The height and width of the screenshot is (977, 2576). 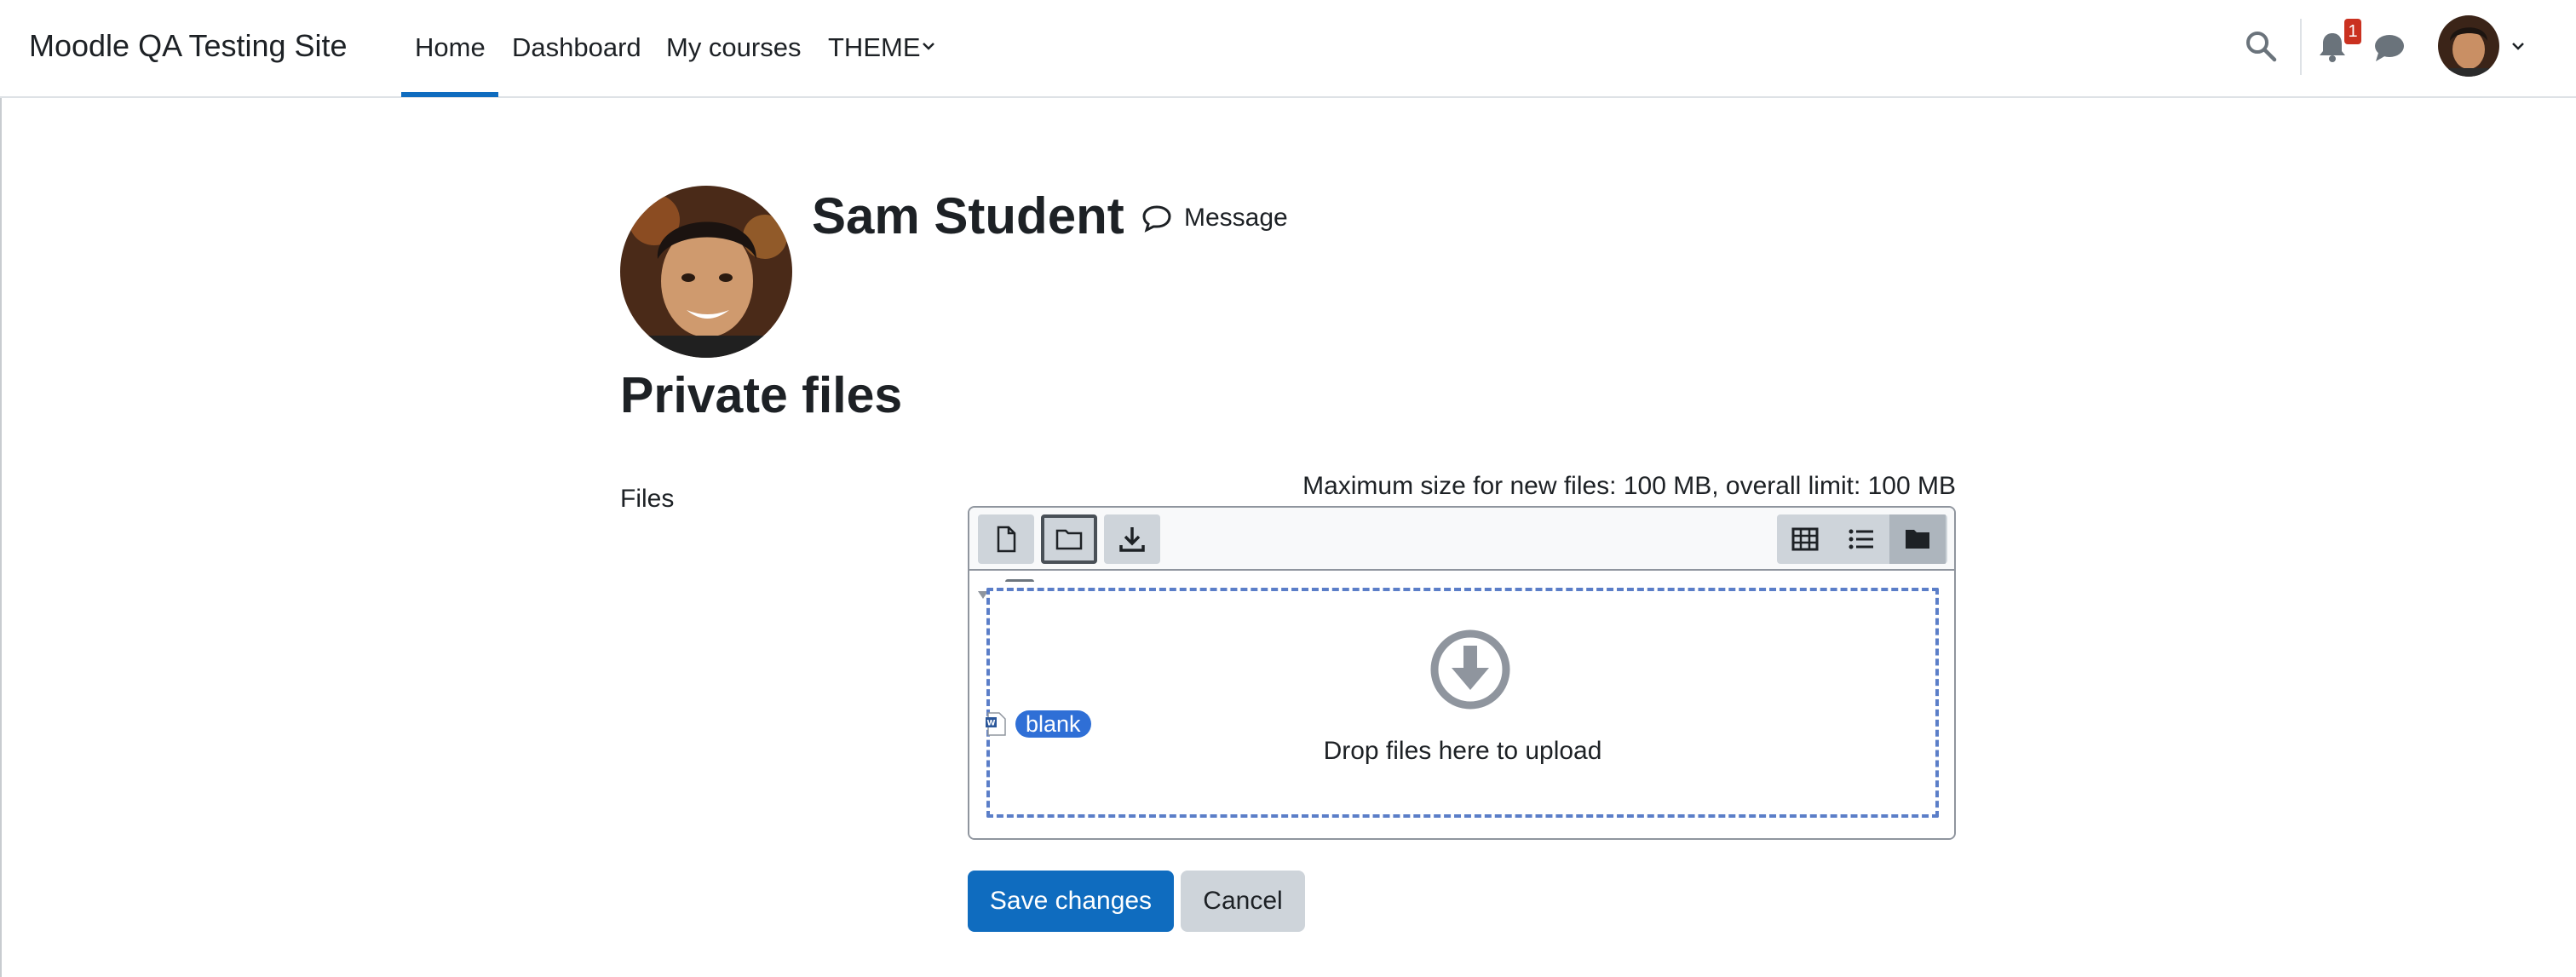 I want to click on nav-my-courses: My courses, so click(x=733, y=48).